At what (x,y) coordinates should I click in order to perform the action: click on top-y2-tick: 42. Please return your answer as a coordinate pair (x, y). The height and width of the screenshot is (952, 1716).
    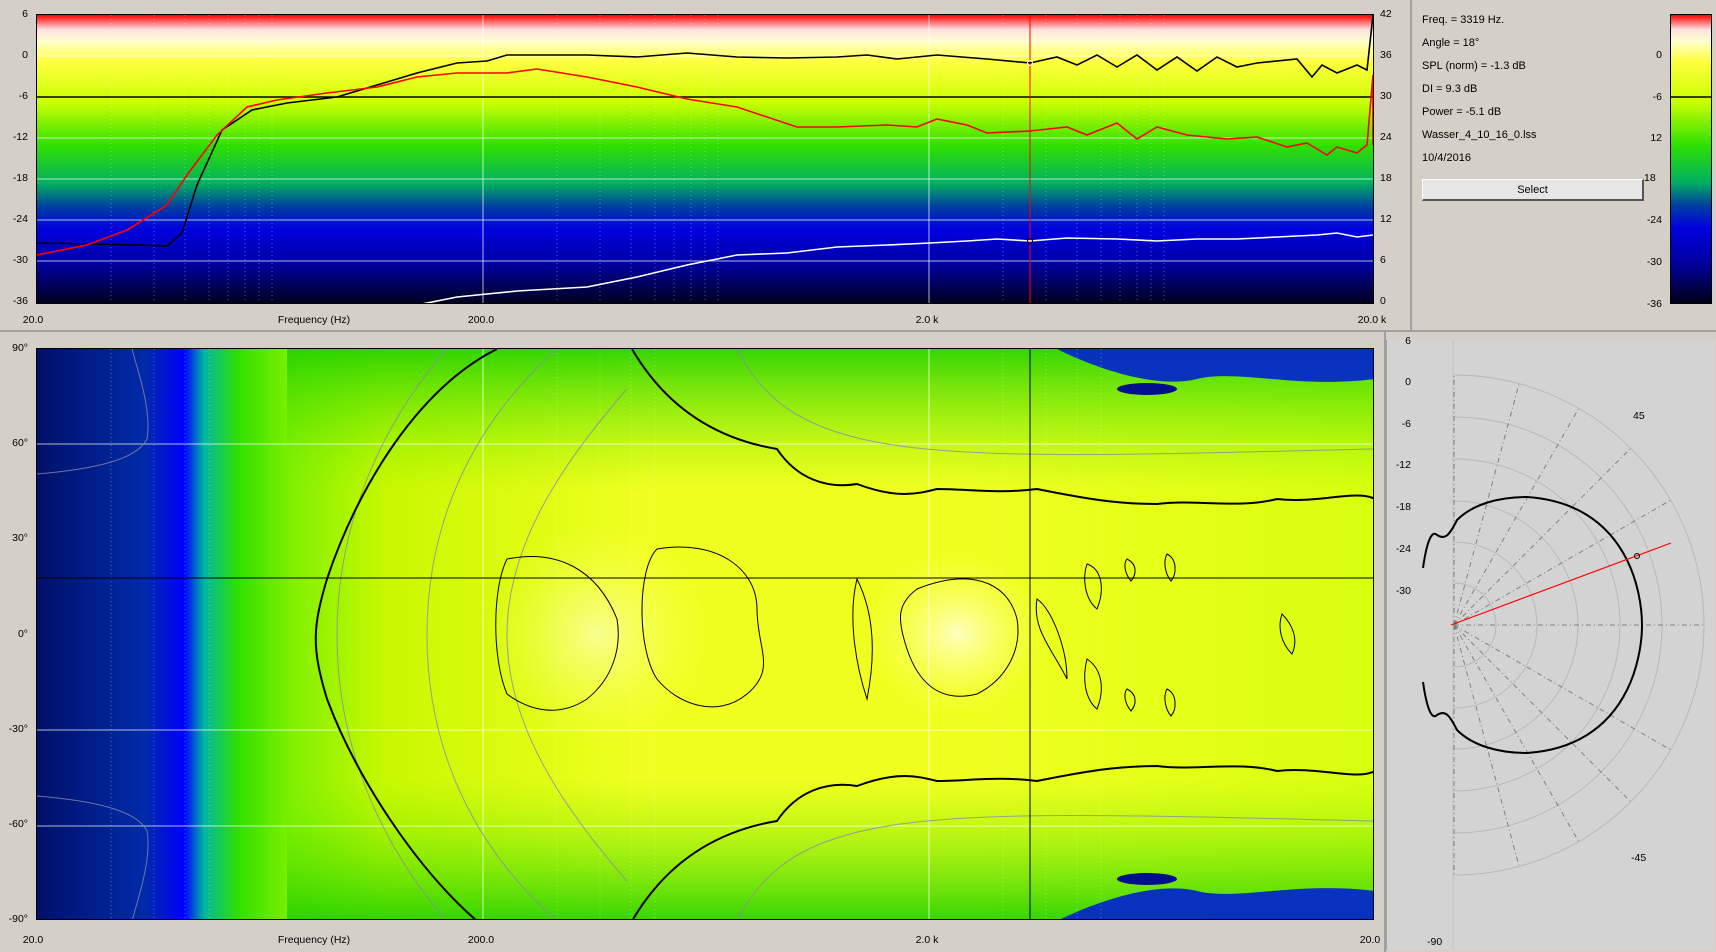
    Looking at the image, I should click on (1386, 14).